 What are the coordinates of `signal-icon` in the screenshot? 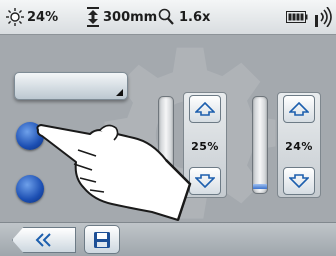 It's located at (323, 17).